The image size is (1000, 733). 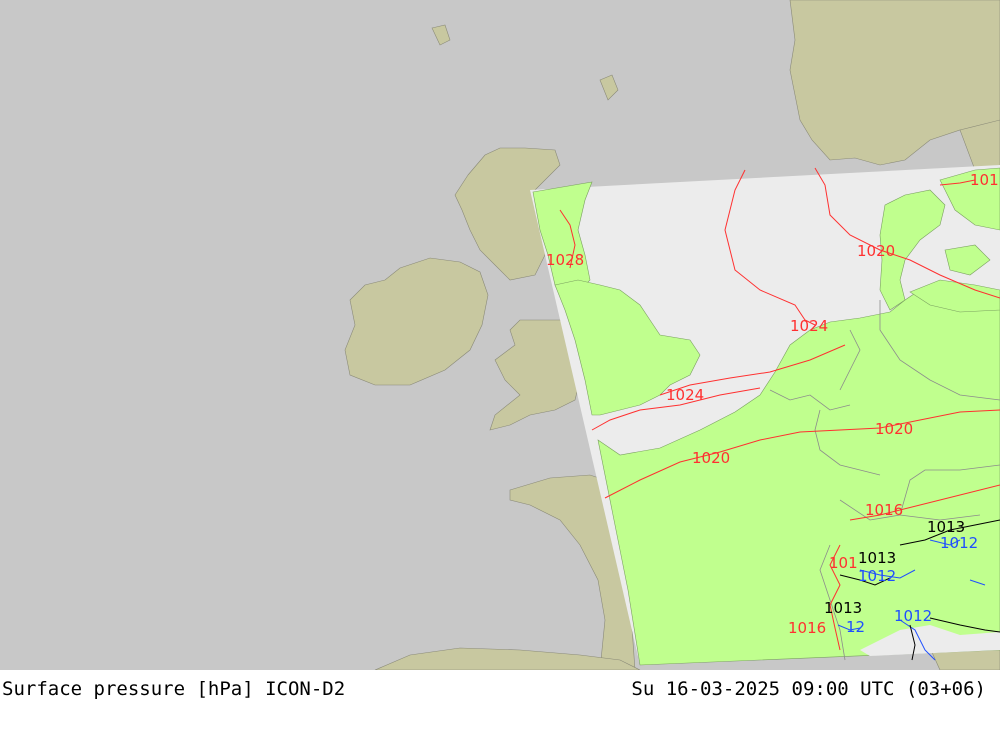 What do you see at coordinates (809, 326) in the screenshot?
I see `label-1024-nl: 1024` at bounding box center [809, 326].